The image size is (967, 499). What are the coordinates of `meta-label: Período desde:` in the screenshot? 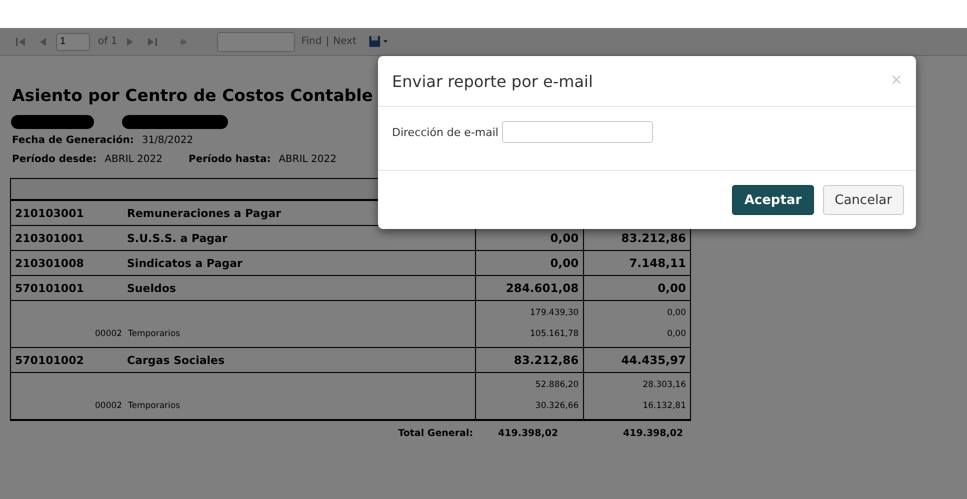 It's located at (54, 159).